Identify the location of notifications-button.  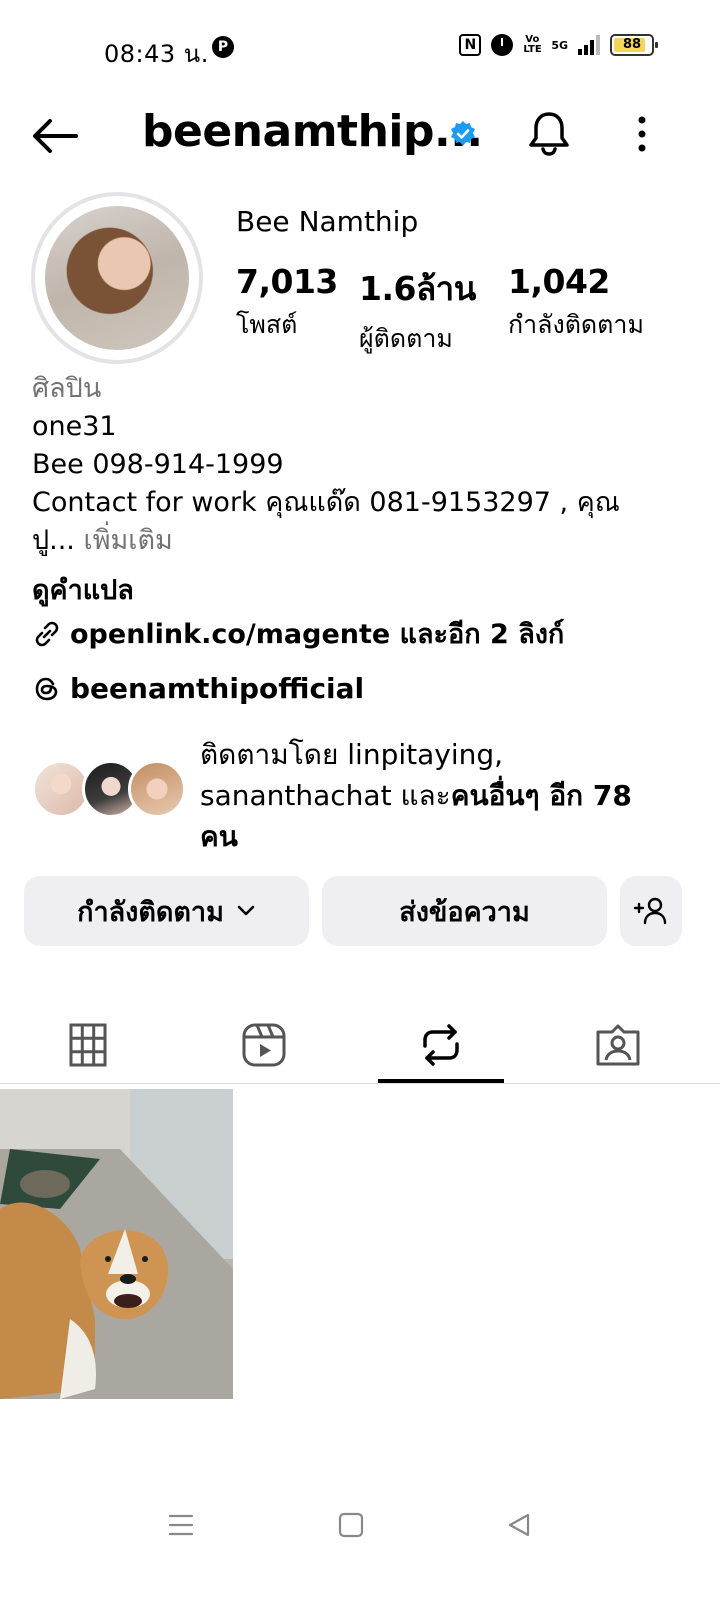
(549, 133).